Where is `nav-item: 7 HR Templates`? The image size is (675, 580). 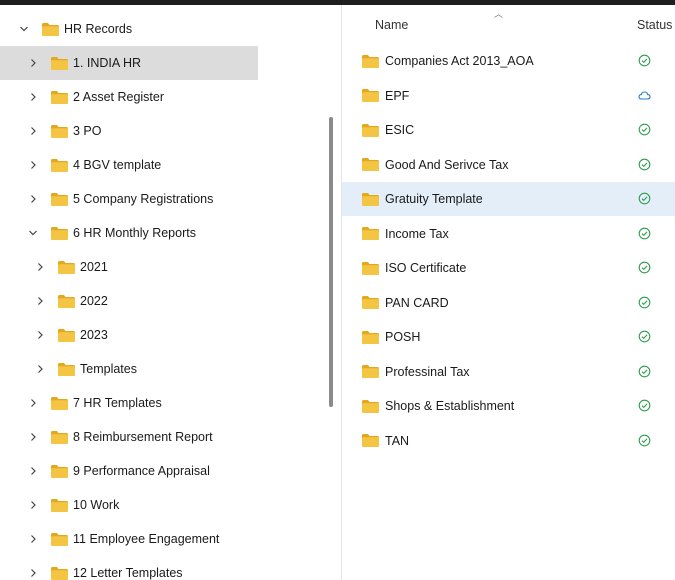
nav-item: 7 HR Templates is located at coordinates (94, 403).